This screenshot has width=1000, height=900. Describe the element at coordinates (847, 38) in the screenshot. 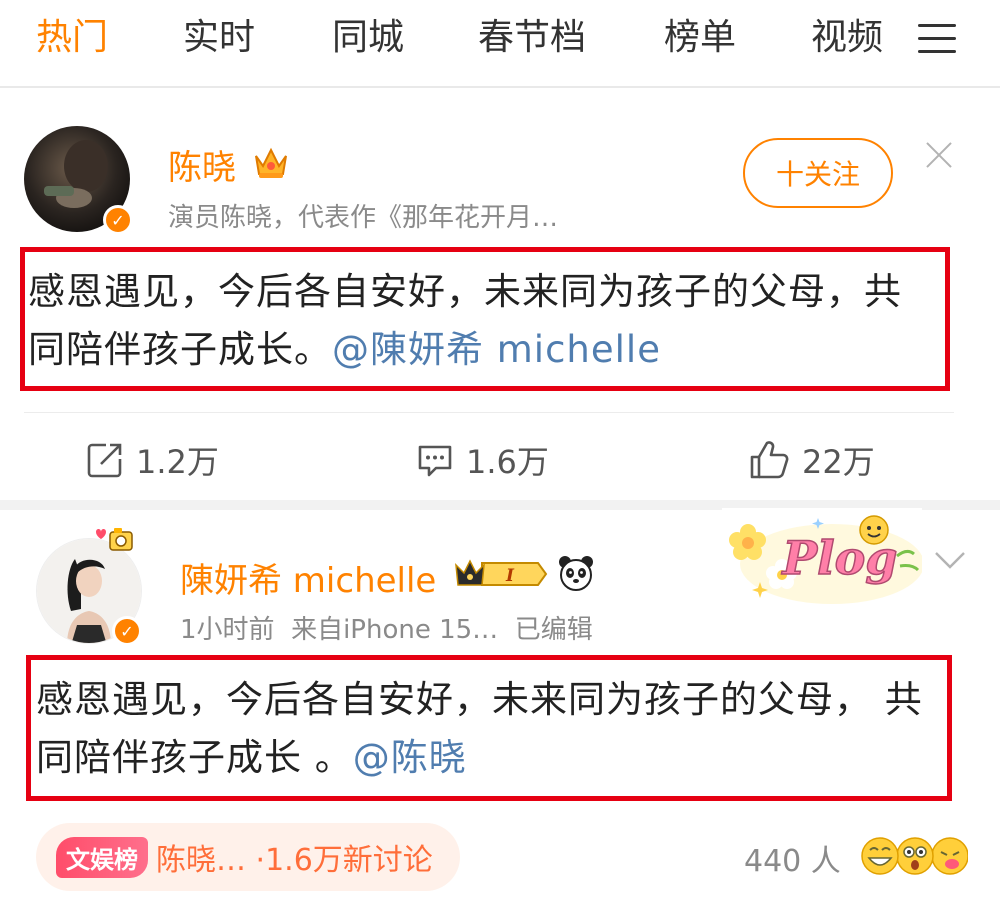

I see `tab-video: 视频` at that location.